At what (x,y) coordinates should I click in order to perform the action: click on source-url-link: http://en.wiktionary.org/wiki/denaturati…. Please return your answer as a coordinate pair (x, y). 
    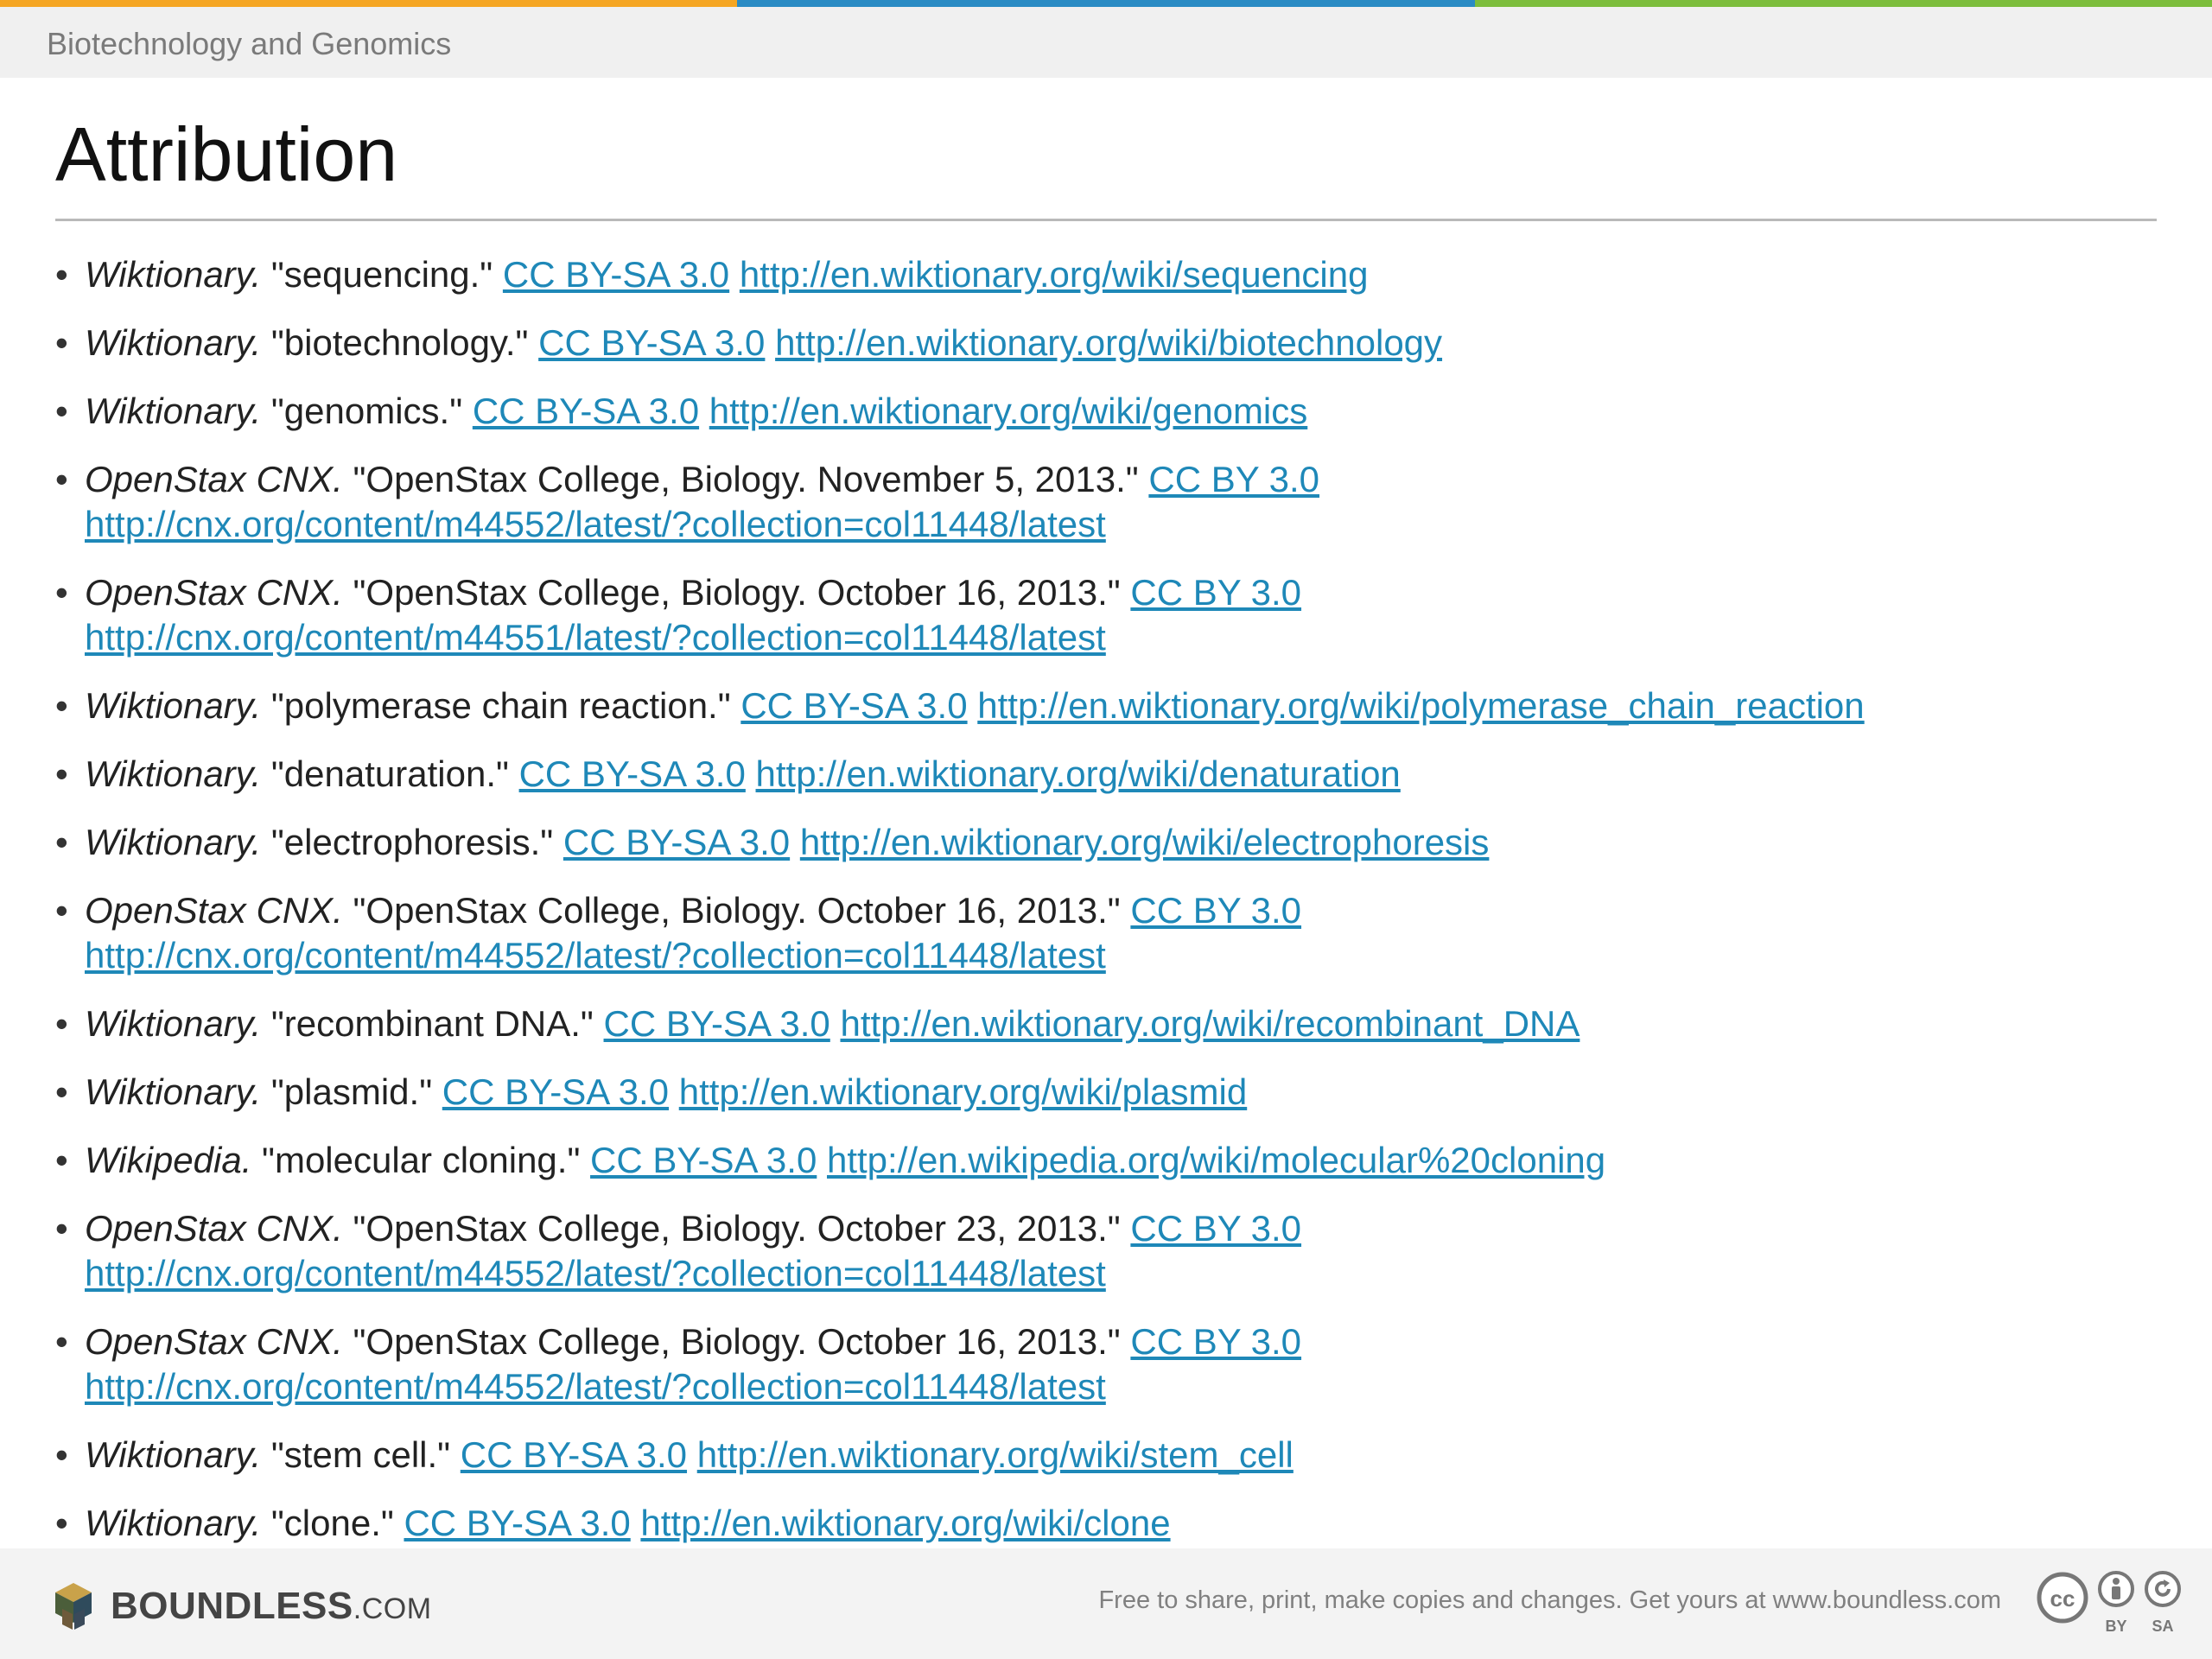
    Looking at the image, I should click on (1078, 773).